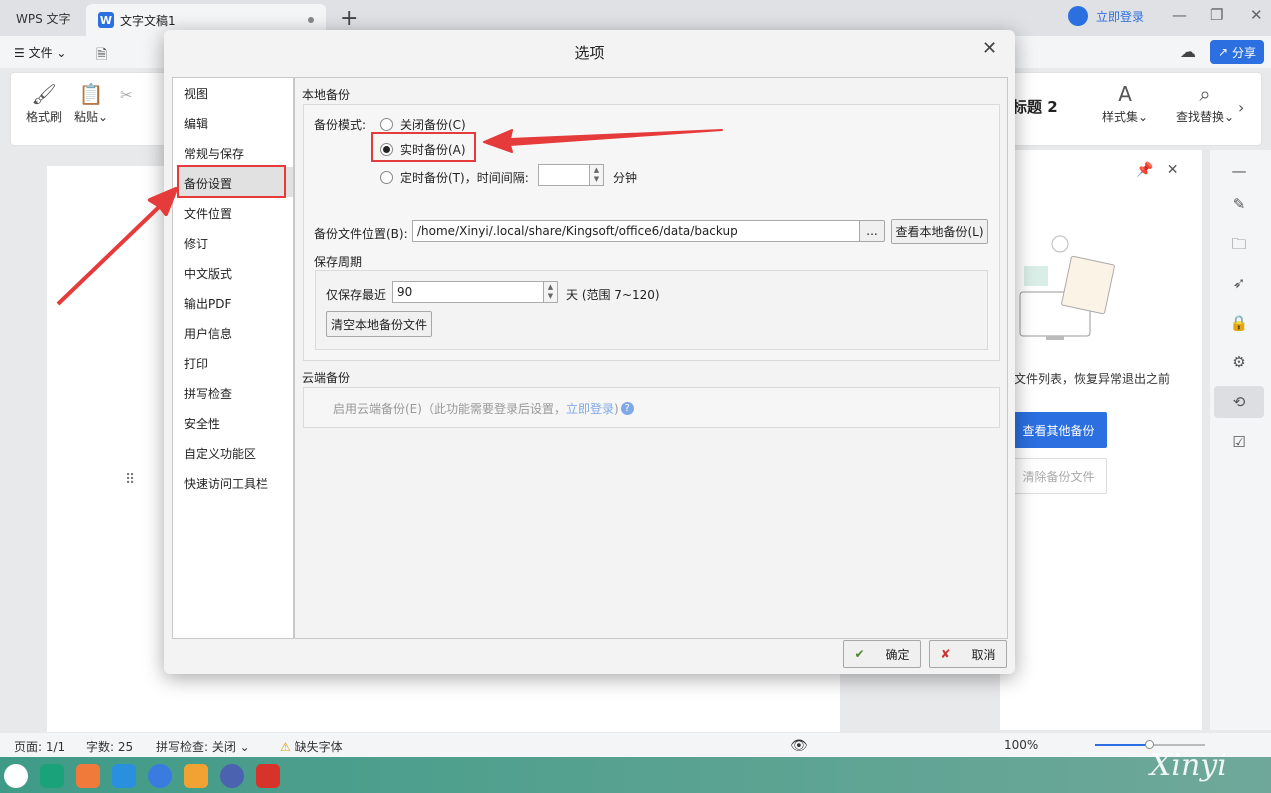 Image resolution: width=1271 pixels, height=793 pixels. I want to click on nav-item-backup: 备份设置, so click(208, 183).